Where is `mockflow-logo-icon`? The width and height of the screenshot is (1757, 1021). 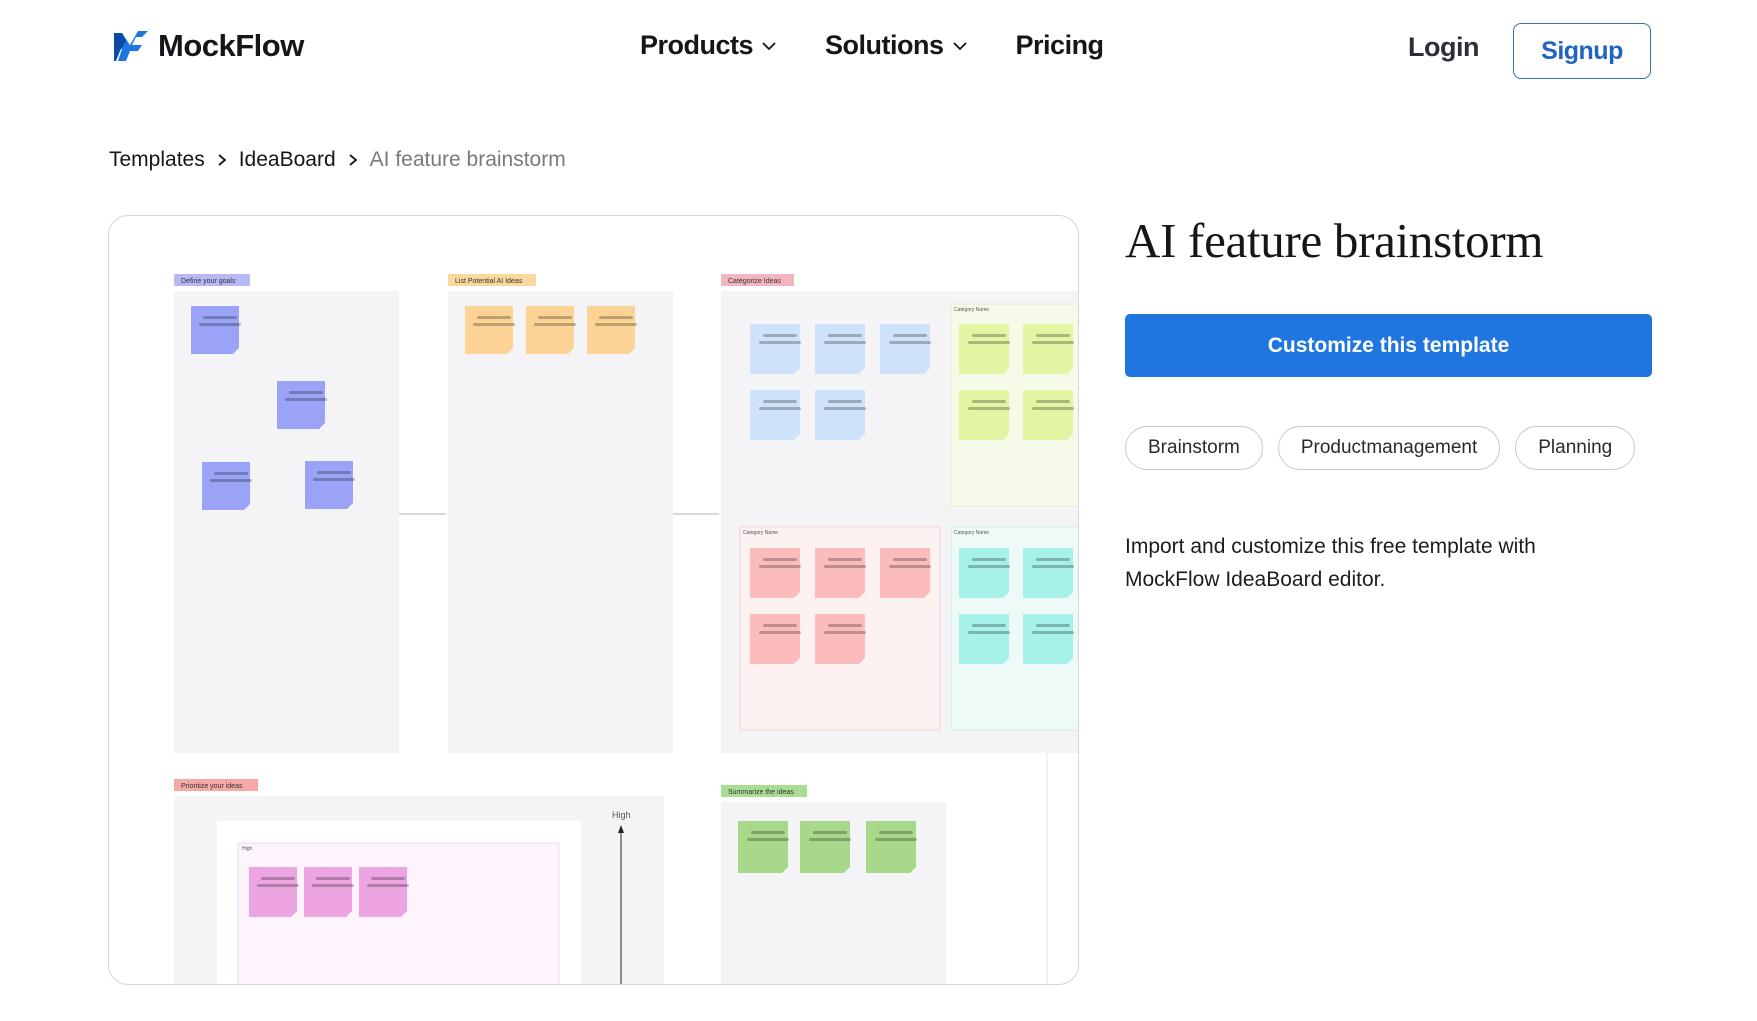 mockflow-logo-icon is located at coordinates (131, 46).